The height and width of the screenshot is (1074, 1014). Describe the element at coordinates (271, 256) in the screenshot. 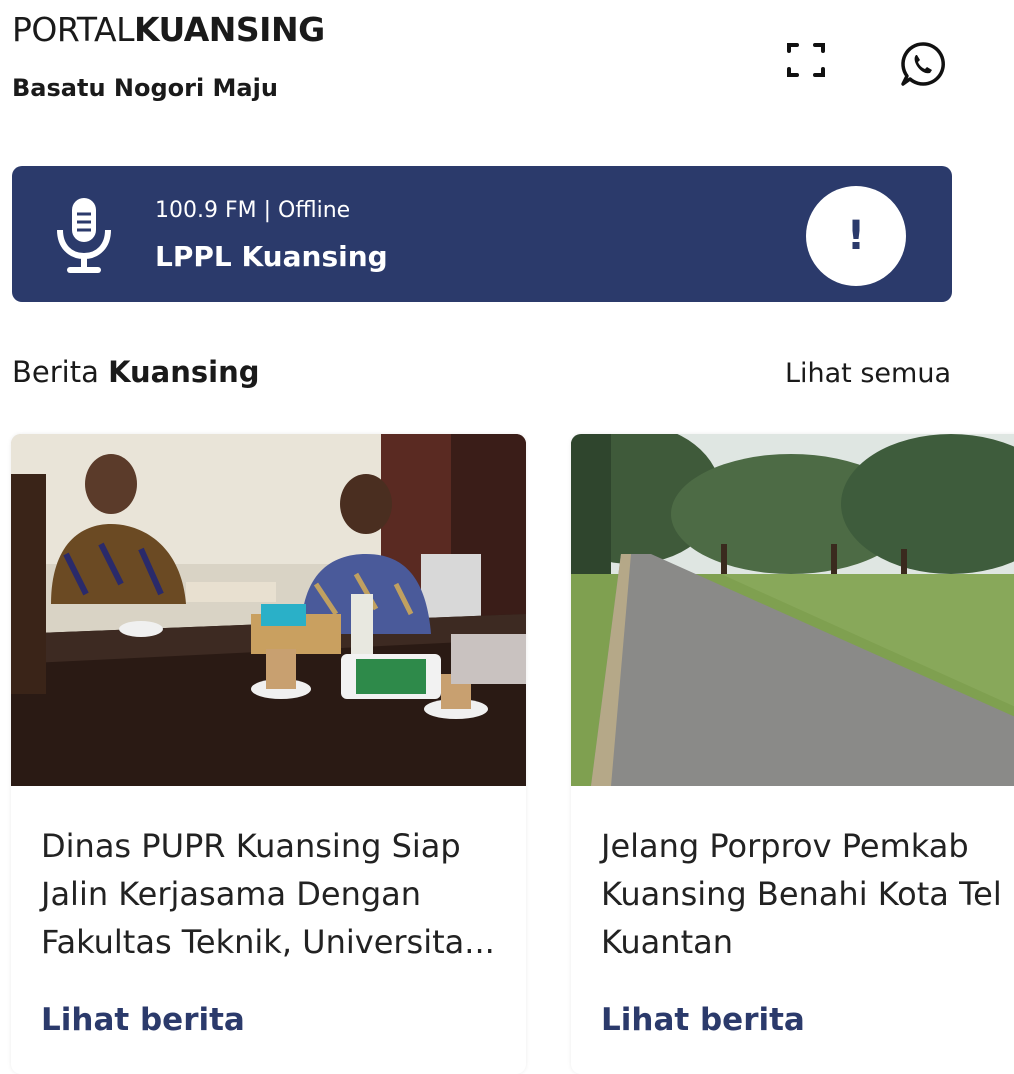

I see `radio-station-name: LPPL Kuansing` at that location.